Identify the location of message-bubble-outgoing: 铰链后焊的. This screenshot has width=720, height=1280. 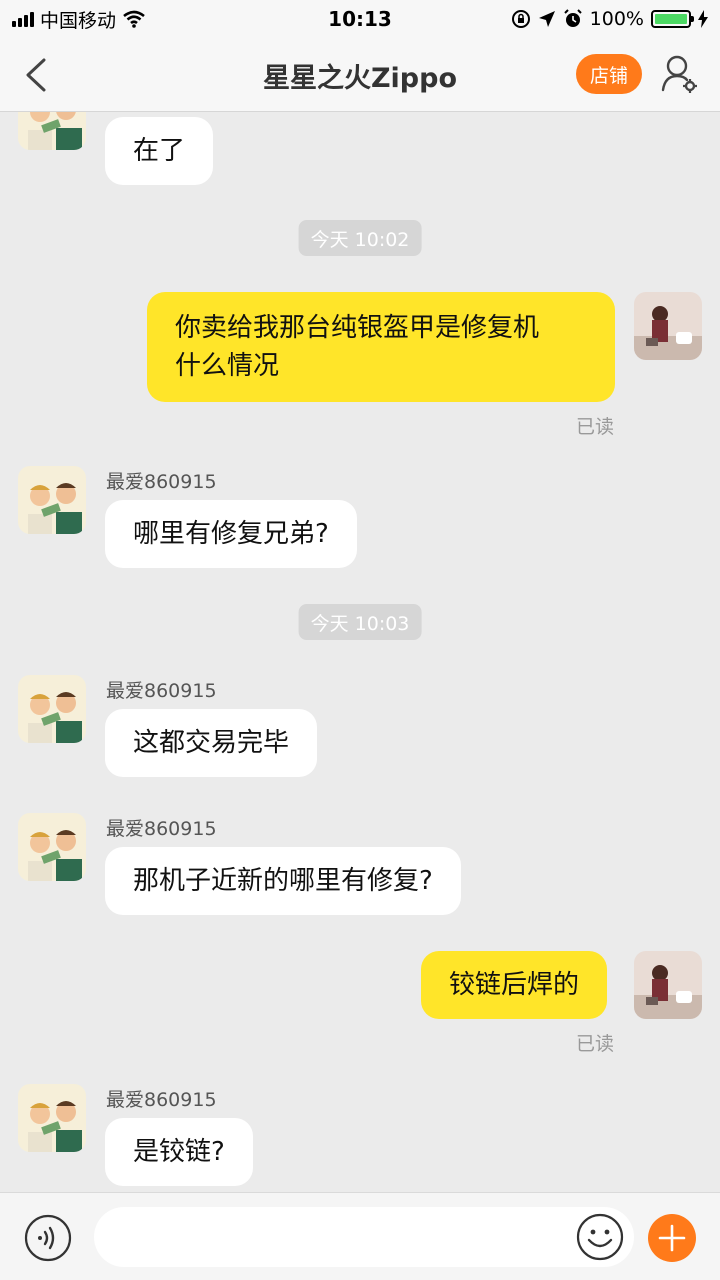
(514, 985).